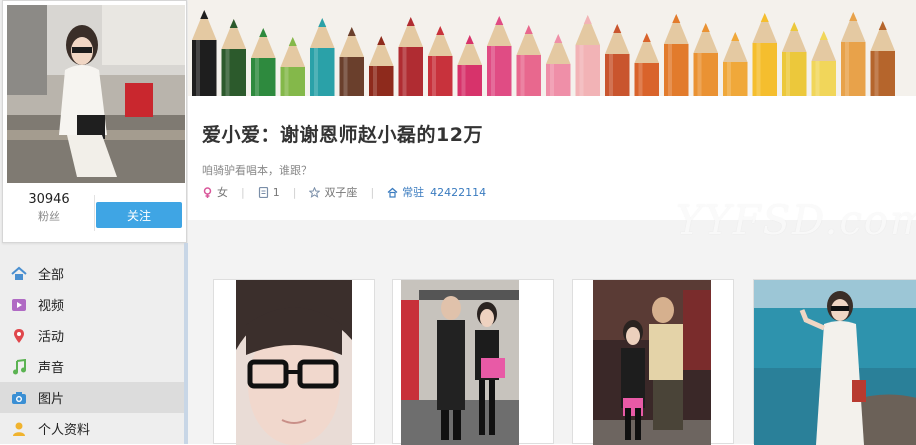  What do you see at coordinates (92, 335) in the screenshot?
I see `sidebar-item-events: 活动` at bounding box center [92, 335].